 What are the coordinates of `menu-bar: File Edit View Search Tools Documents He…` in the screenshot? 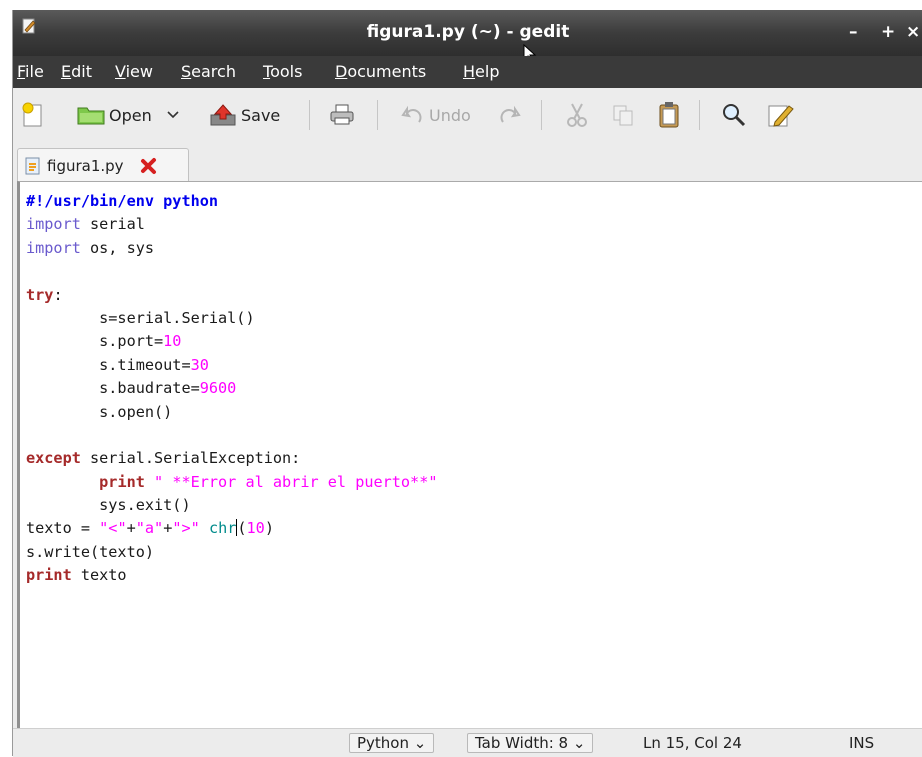 It's located at (467, 72).